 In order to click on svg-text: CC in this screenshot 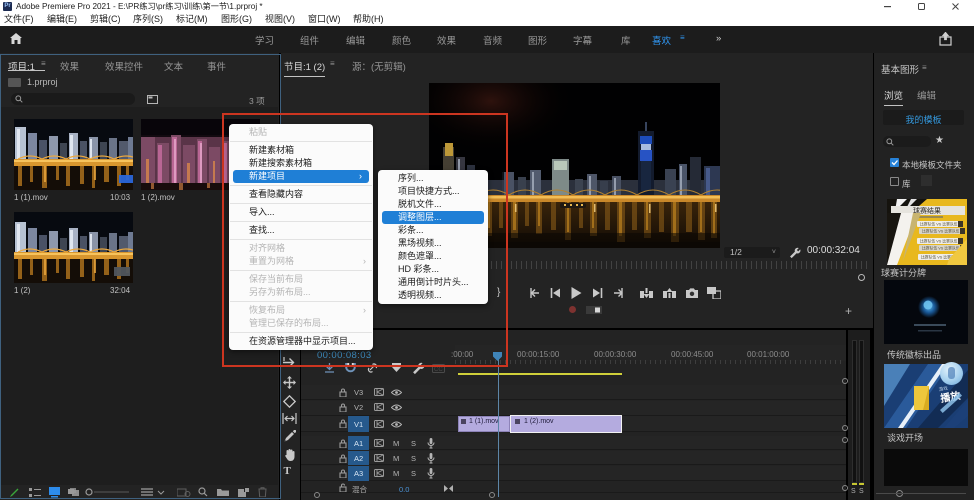, I will do `click(438, 370)`.